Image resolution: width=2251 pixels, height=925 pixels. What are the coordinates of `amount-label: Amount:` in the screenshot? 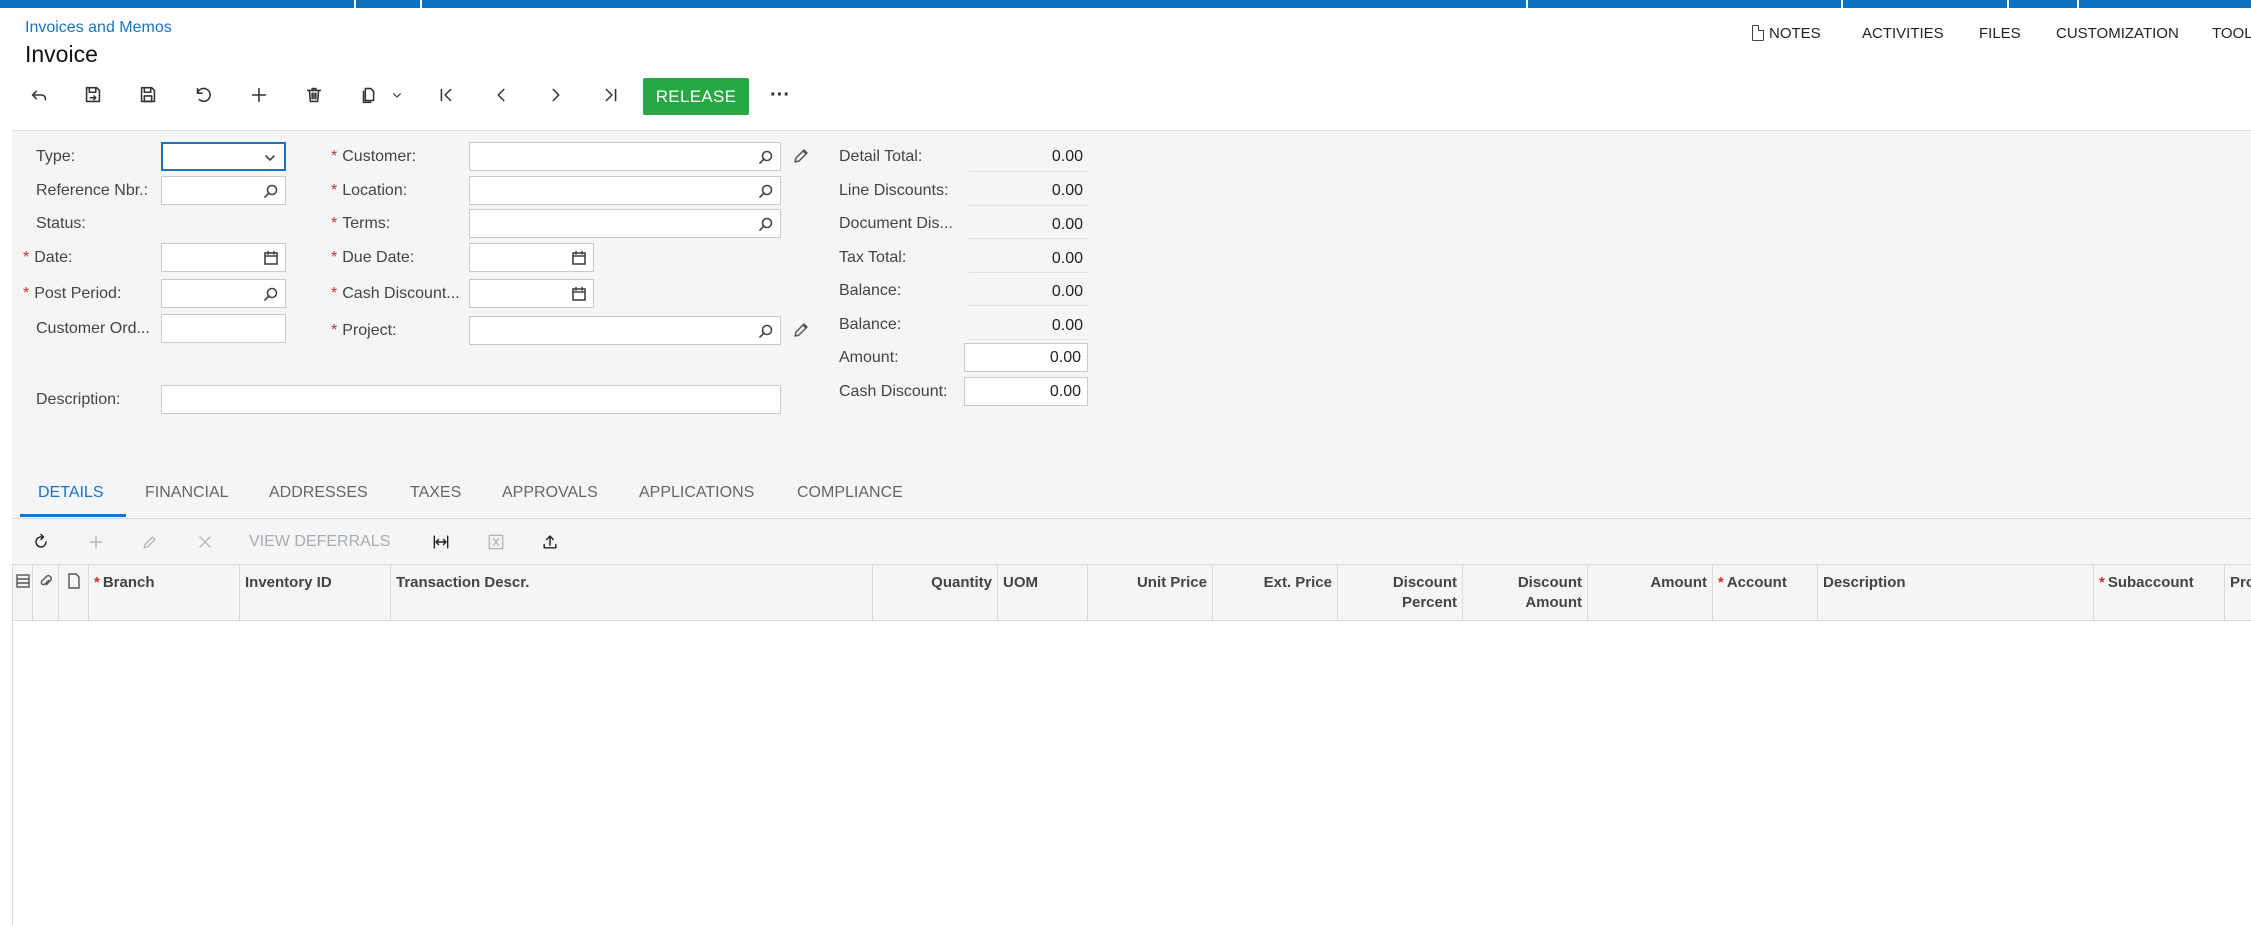 It's located at (869, 357).